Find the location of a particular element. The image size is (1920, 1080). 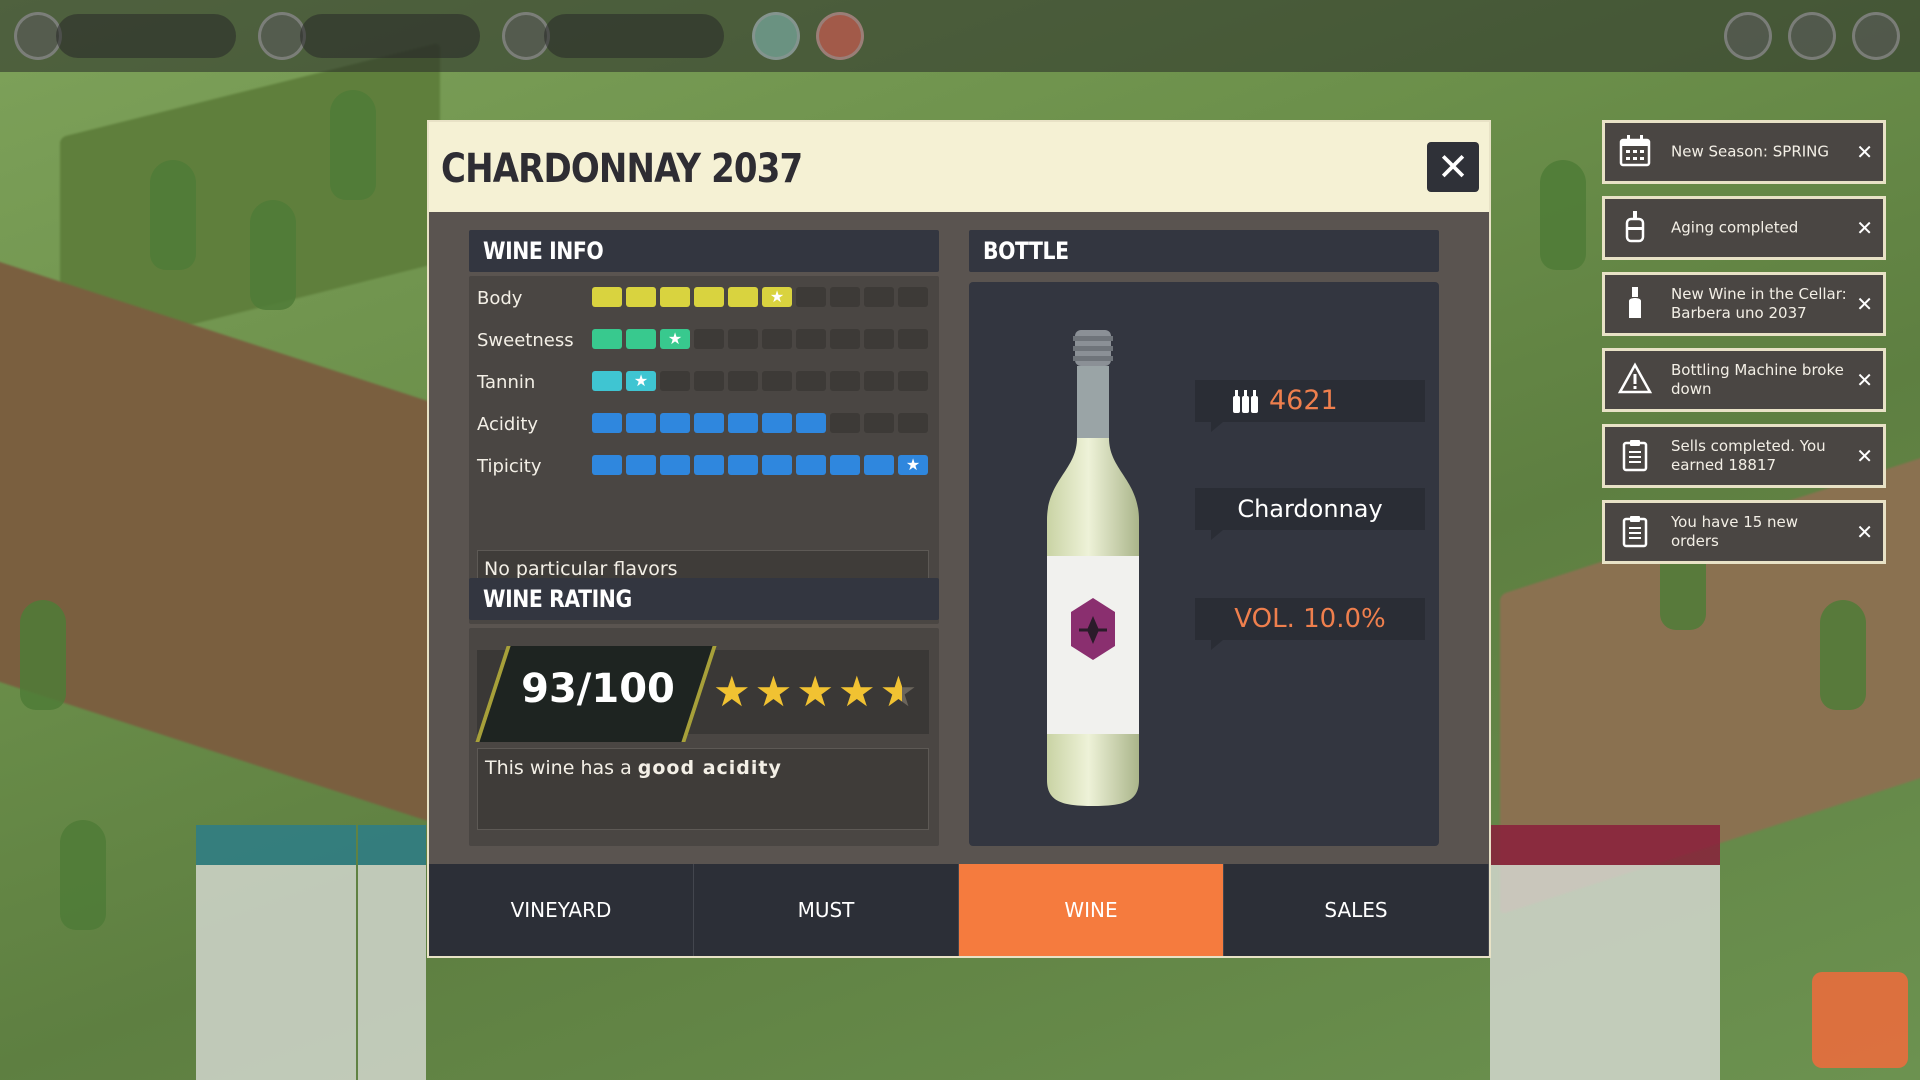

bottle-volume: VOL. 10.0% is located at coordinates (1310, 624).